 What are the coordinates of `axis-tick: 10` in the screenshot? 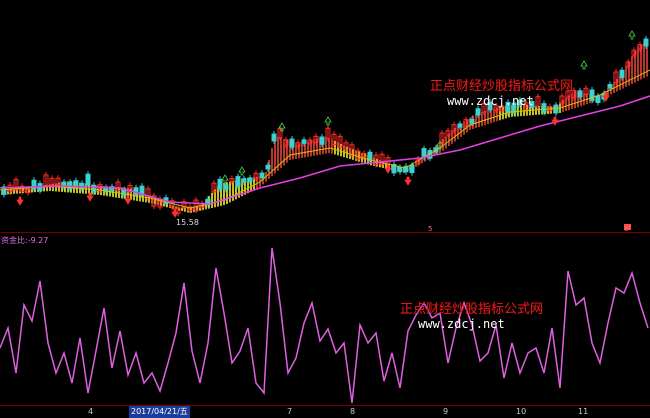 It's located at (521, 411).